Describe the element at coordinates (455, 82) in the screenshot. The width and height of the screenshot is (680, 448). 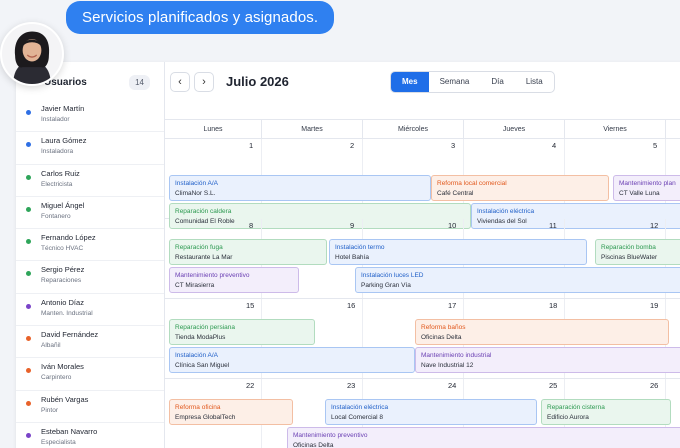
I see `view-tab-semana: Semana` at that location.